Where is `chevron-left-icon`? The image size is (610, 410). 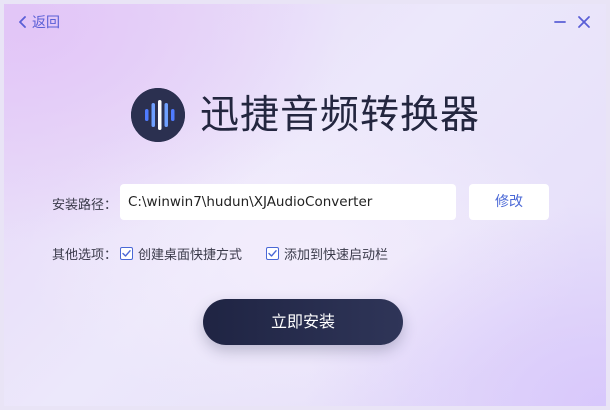 chevron-left-icon is located at coordinates (22, 22).